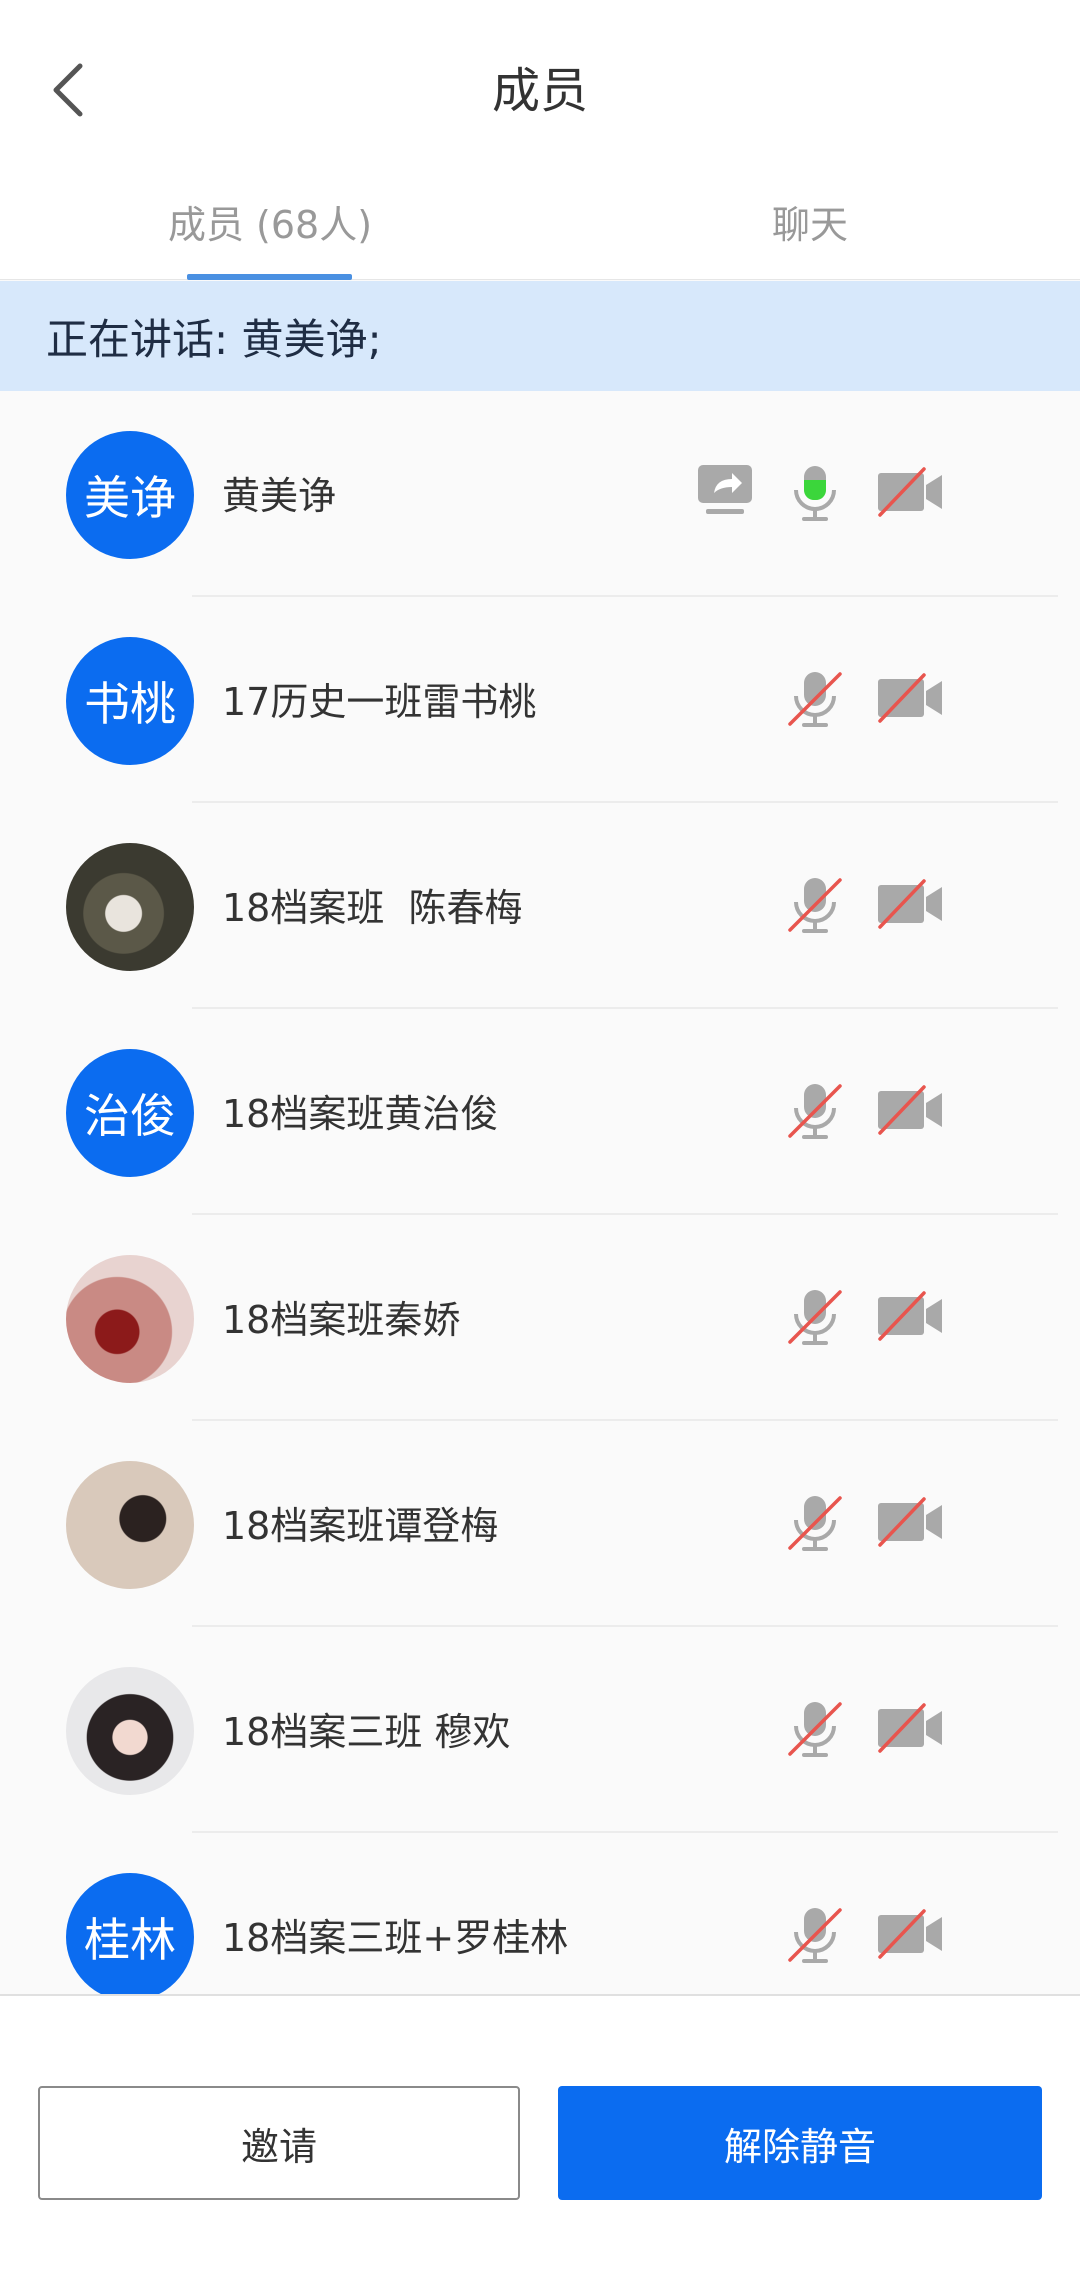  What do you see at coordinates (540, 1730) in the screenshot?
I see `member-row: 18档案三班 穆欢` at bounding box center [540, 1730].